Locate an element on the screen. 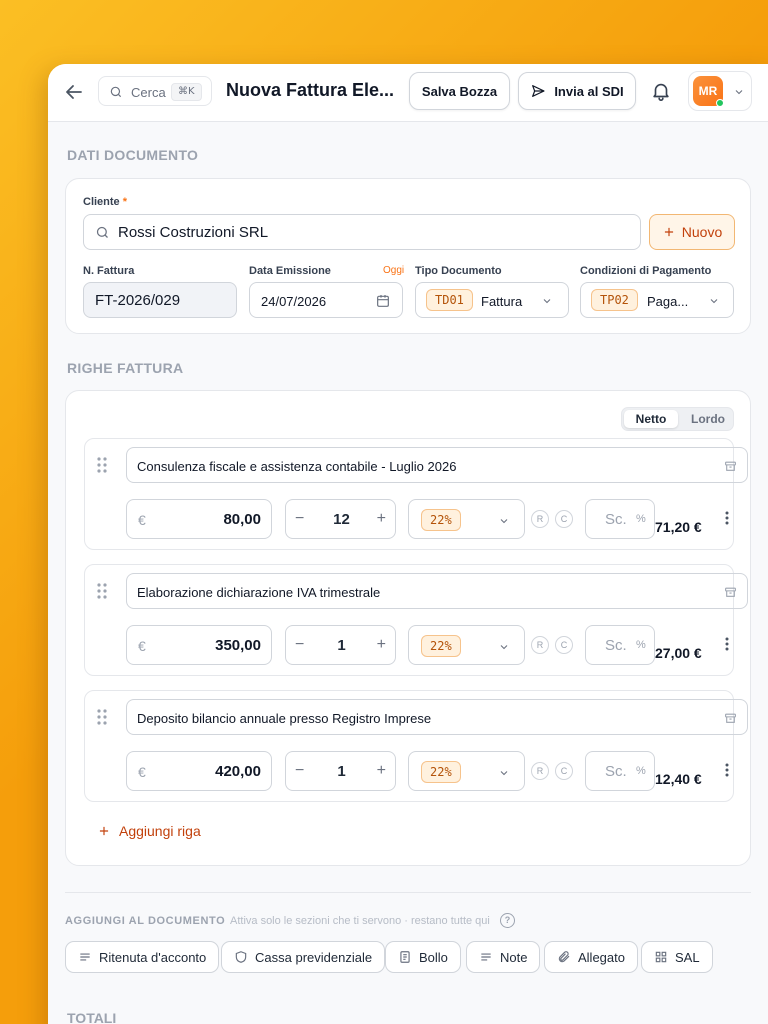 Image resolution: width=768 pixels, height=1024 pixels. required-mark: * is located at coordinates (125, 202).